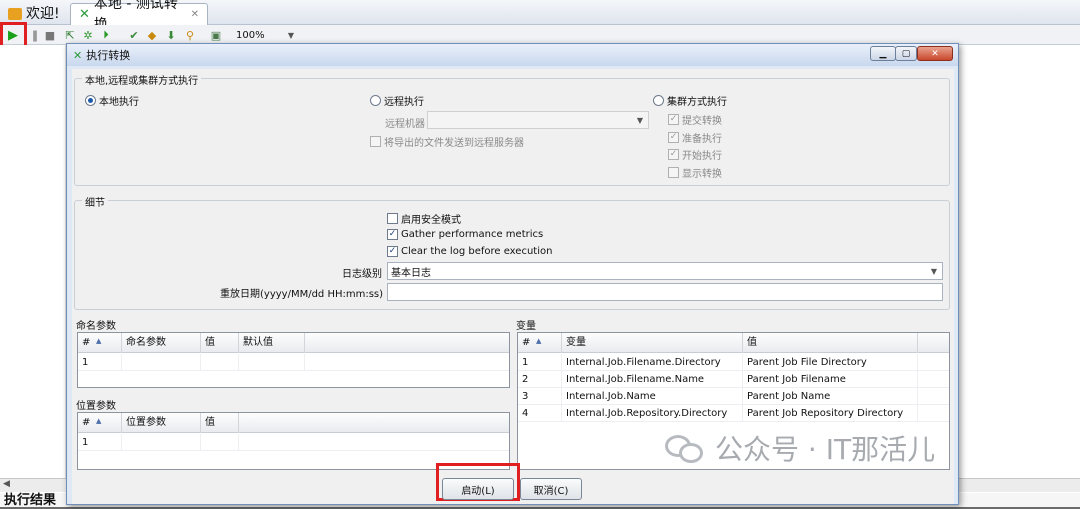 This screenshot has width=1080, height=509. Describe the element at coordinates (695, 119) in the screenshot. I see `cluster-post-option: ✓ 提交转换` at that location.